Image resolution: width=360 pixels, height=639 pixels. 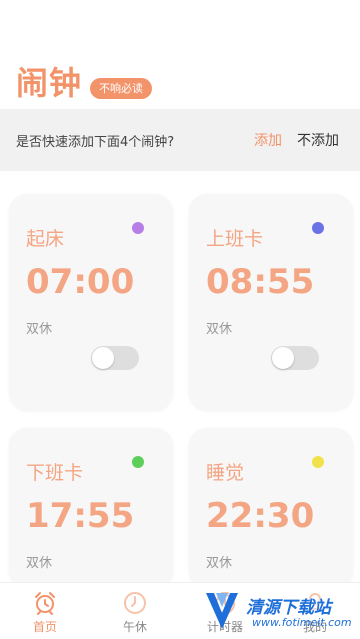 I want to click on alarm-card-clock-out: 下班卡 17:55 双休, so click(x=91, y=508).